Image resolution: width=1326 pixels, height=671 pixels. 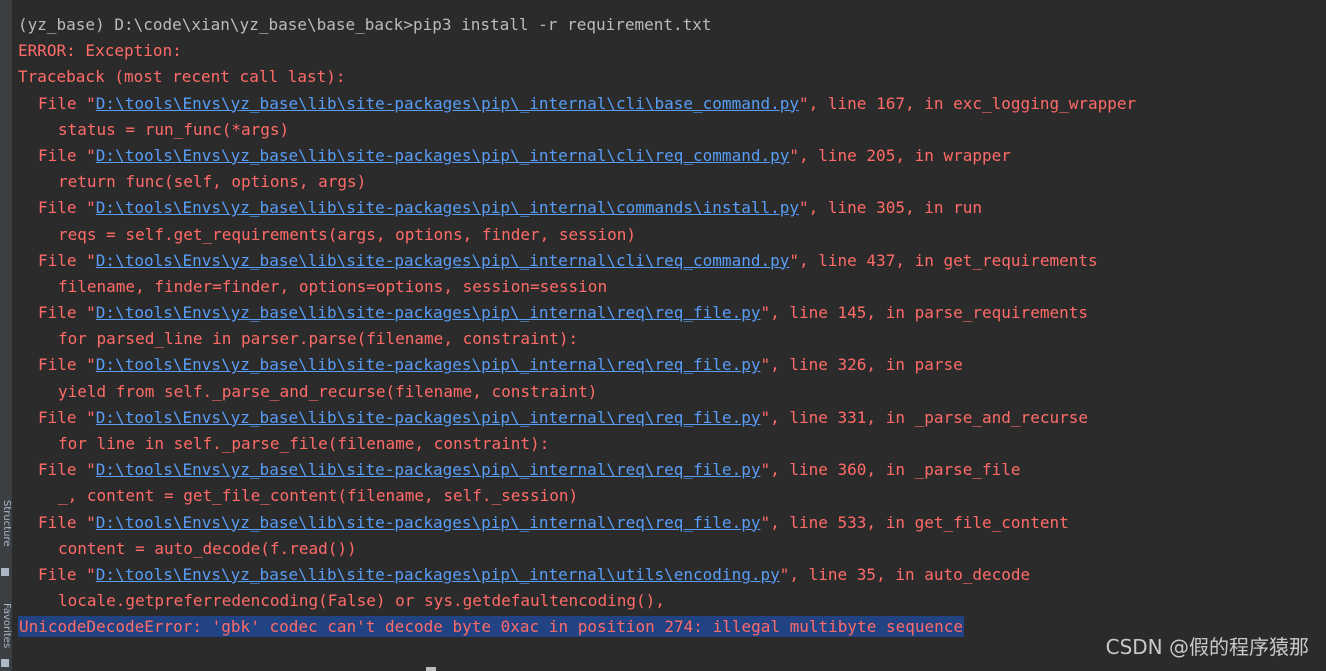 I want to click on structure-tab: Structure, so click(x=6, y=523).